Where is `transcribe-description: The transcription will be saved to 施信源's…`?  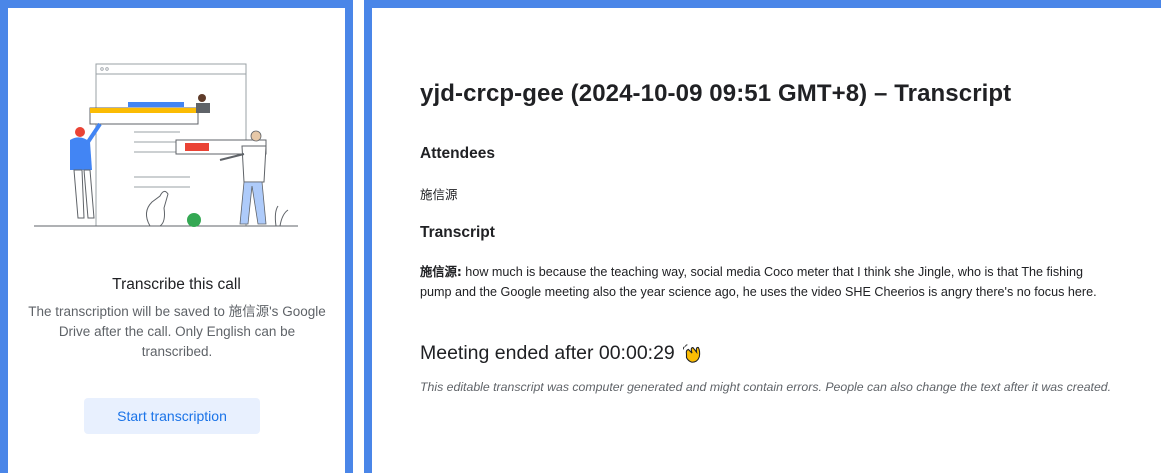
transcribe-description: The transcription will be saved to 施信源's… is located at coordinates (177, 331).